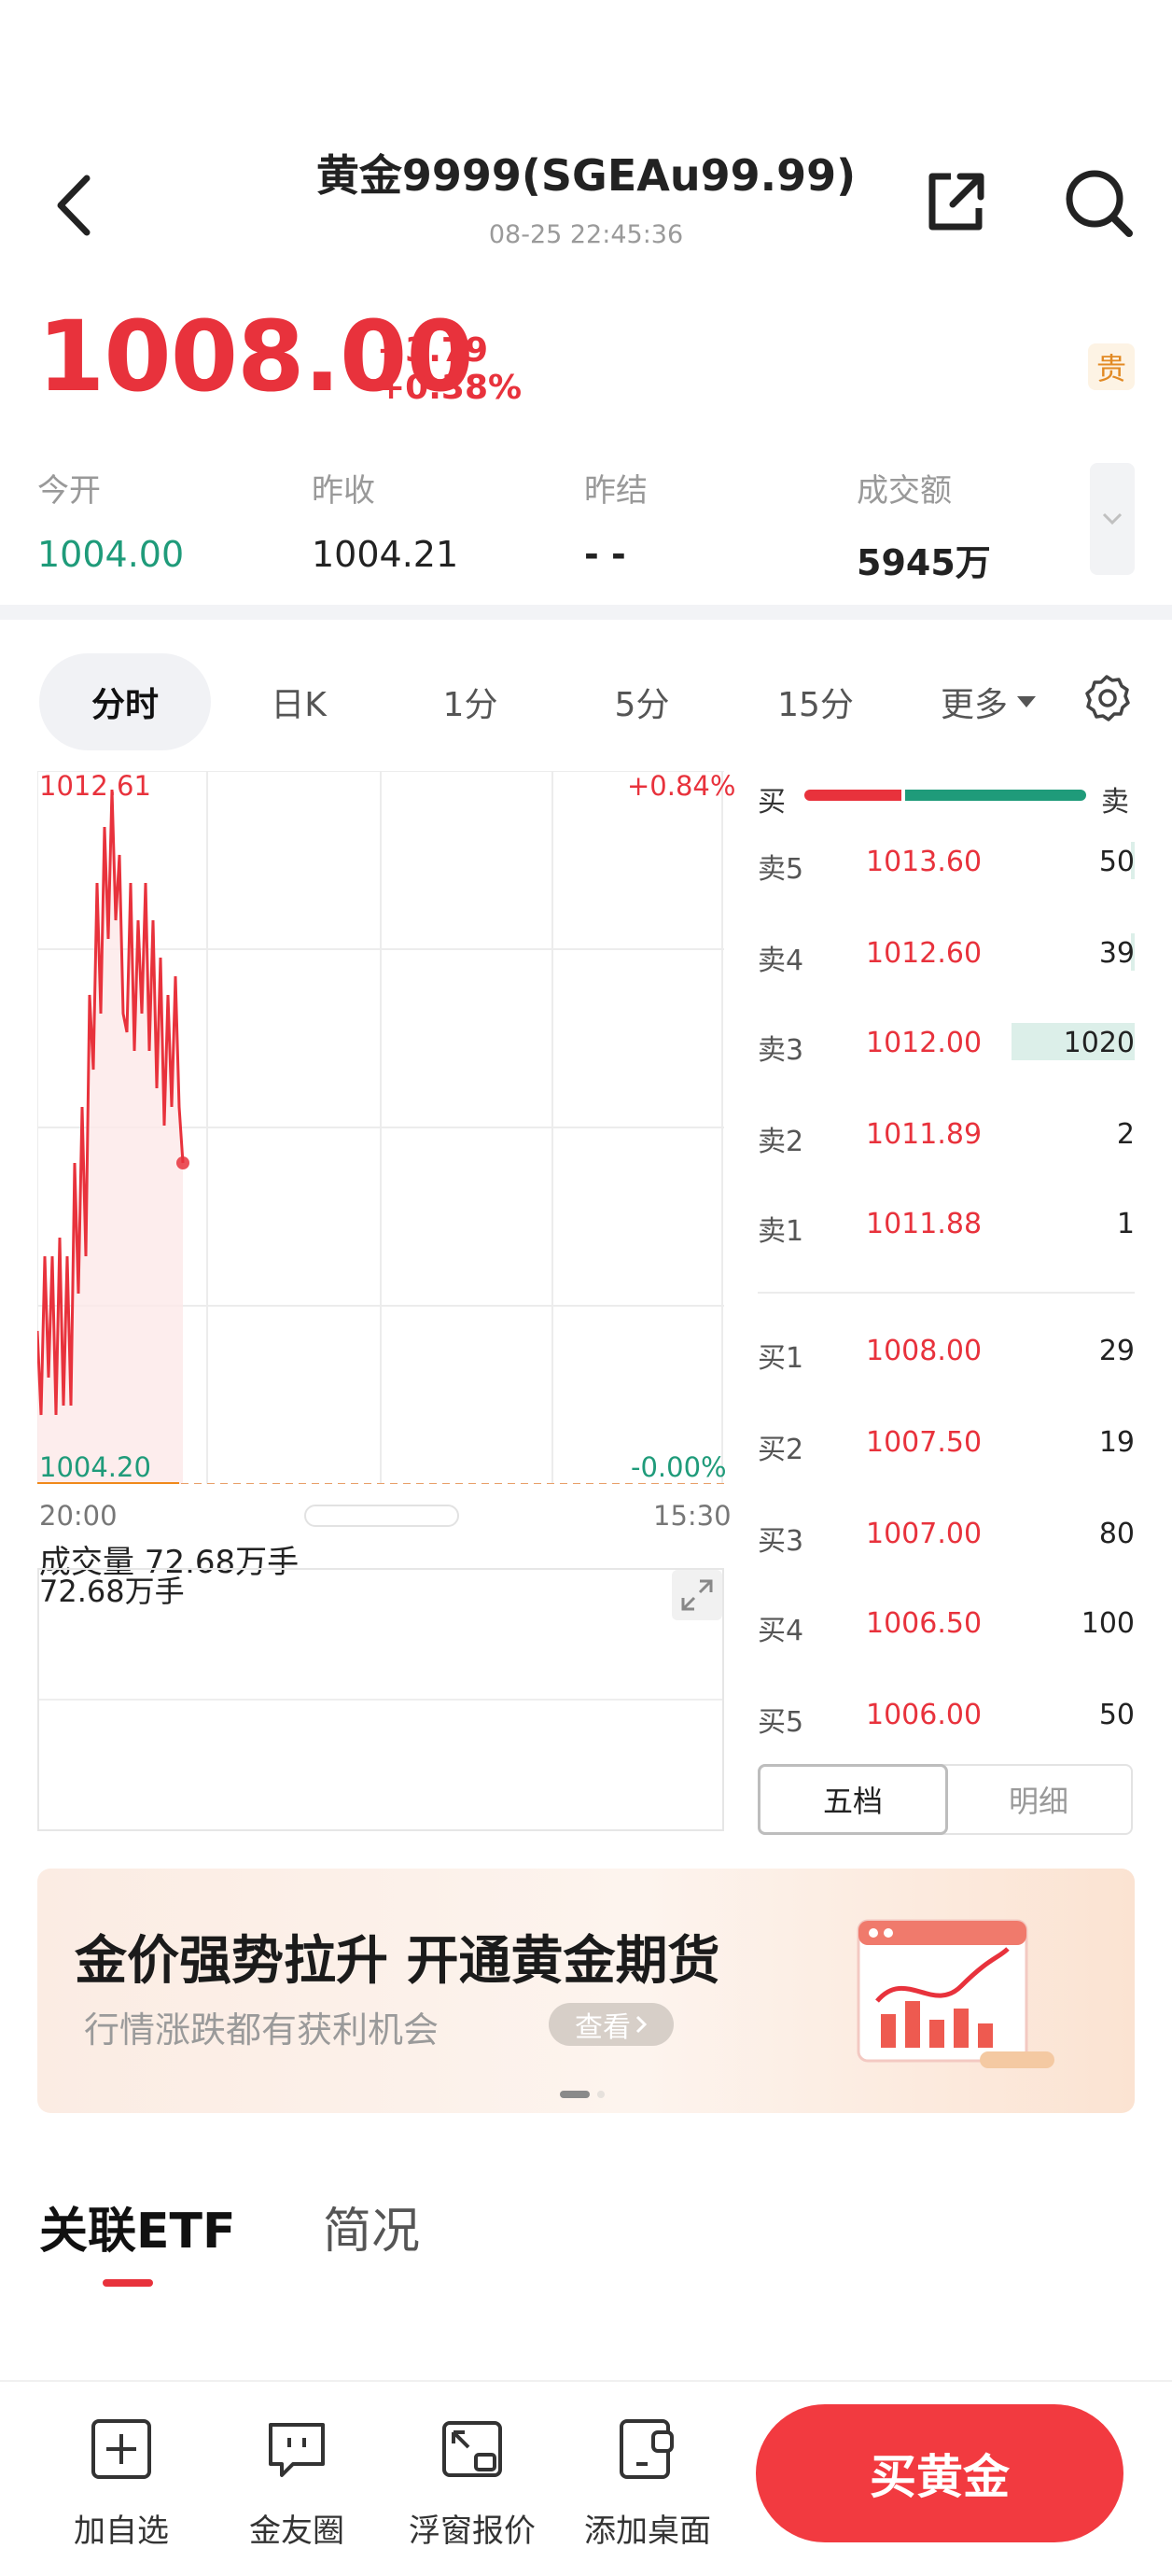 This screenshot has width=1172, height=2576. I want to click on tab-5min: 5分, so click(642, 701).